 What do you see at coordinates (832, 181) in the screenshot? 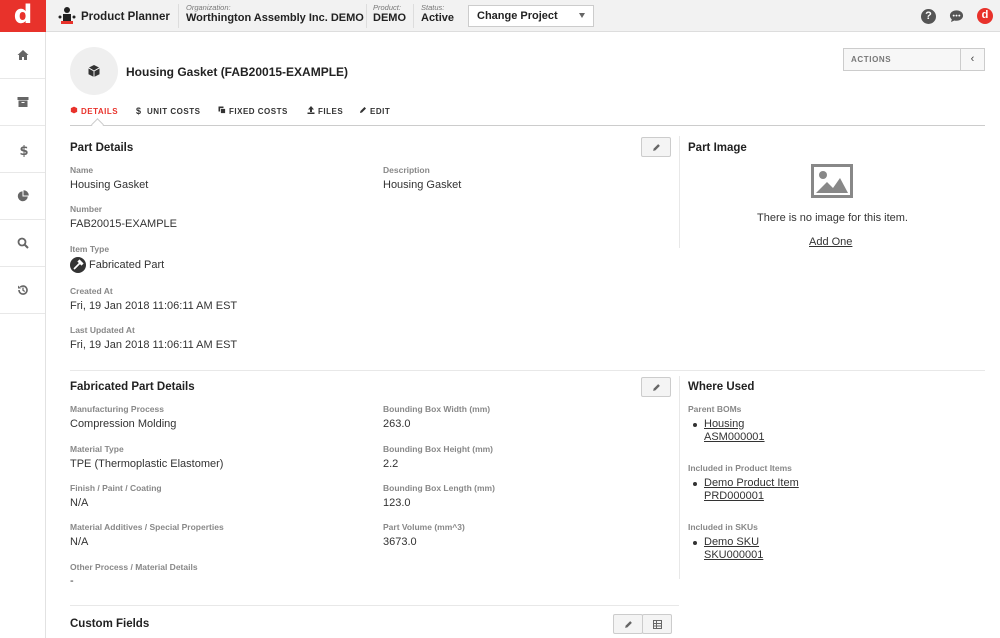
I see `image-placeholder-icon` at bounding box center [832, 181].